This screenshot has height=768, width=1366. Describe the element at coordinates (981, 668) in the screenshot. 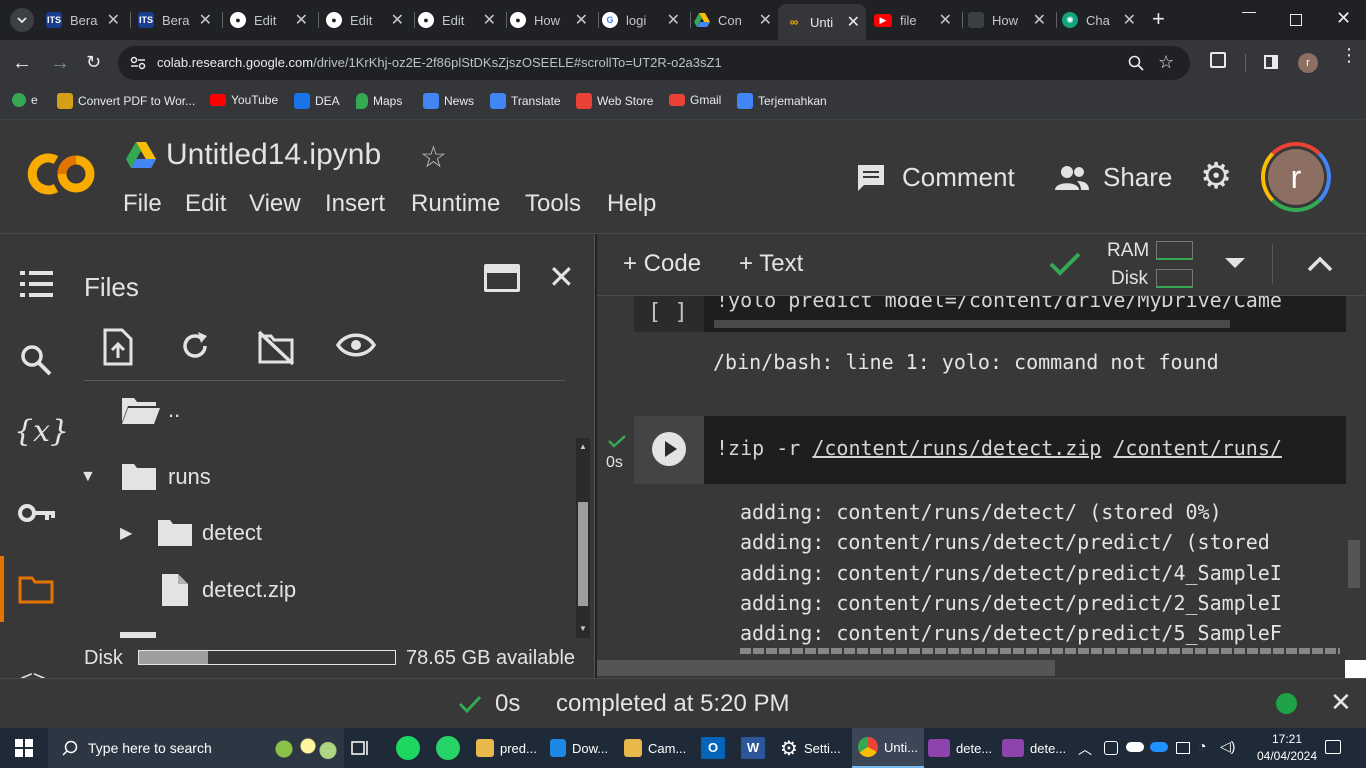

I see `output-hscrollbar` at that location.